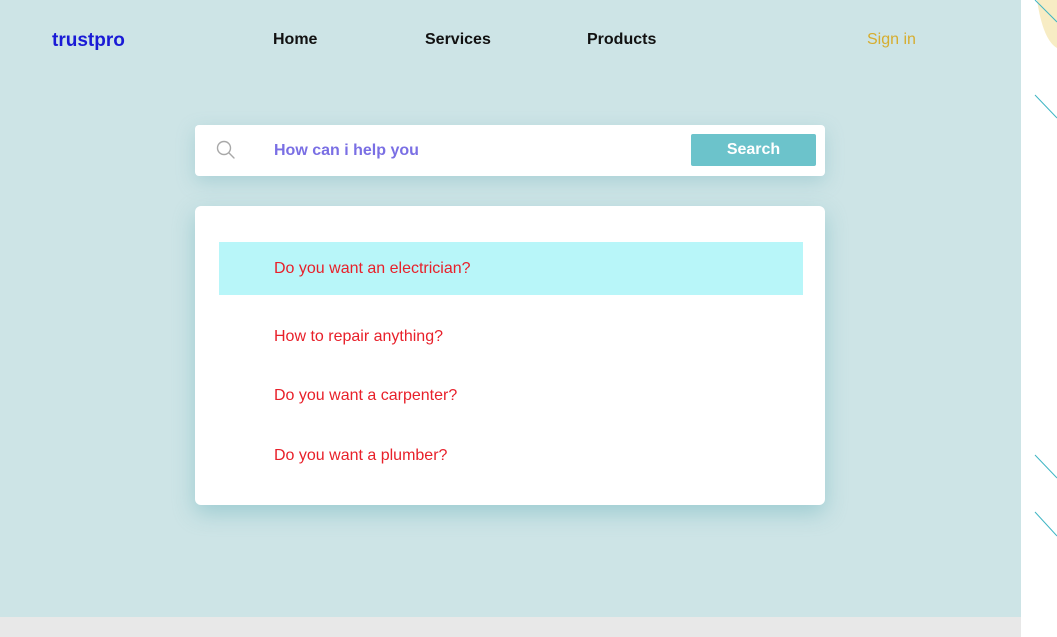 Image resolution: width=1057 pixels, height=637 pixels. What do you see at coordinates (474, 151) in the screenshot?
I see `search-input` at bounding box center [474, 151].